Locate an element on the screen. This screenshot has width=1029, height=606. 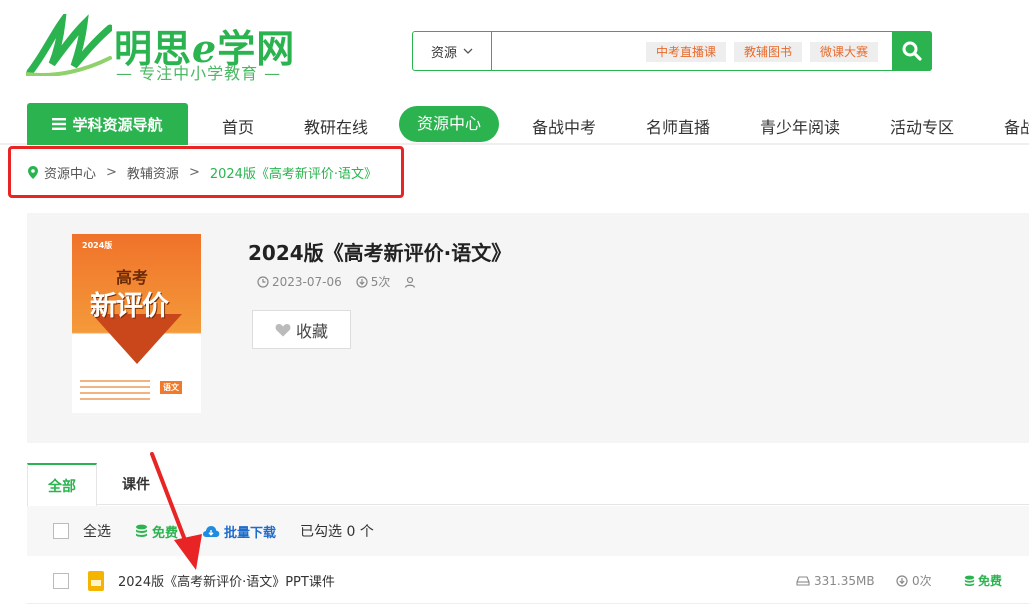
nav-item-more: 备战 is located at coordinates (1016, 126).